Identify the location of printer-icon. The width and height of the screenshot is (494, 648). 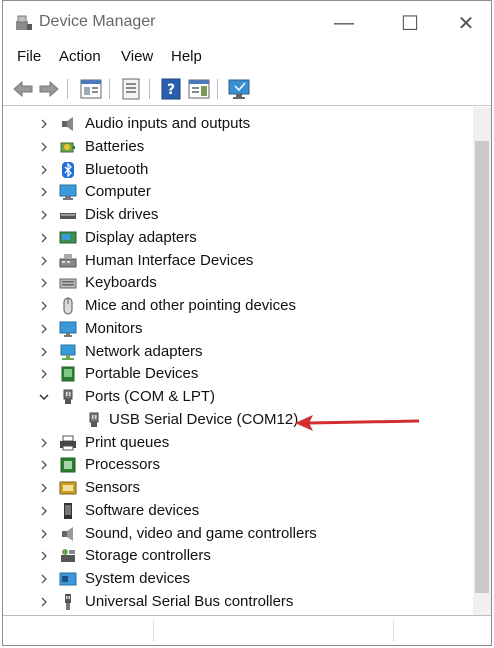
(68, 442).